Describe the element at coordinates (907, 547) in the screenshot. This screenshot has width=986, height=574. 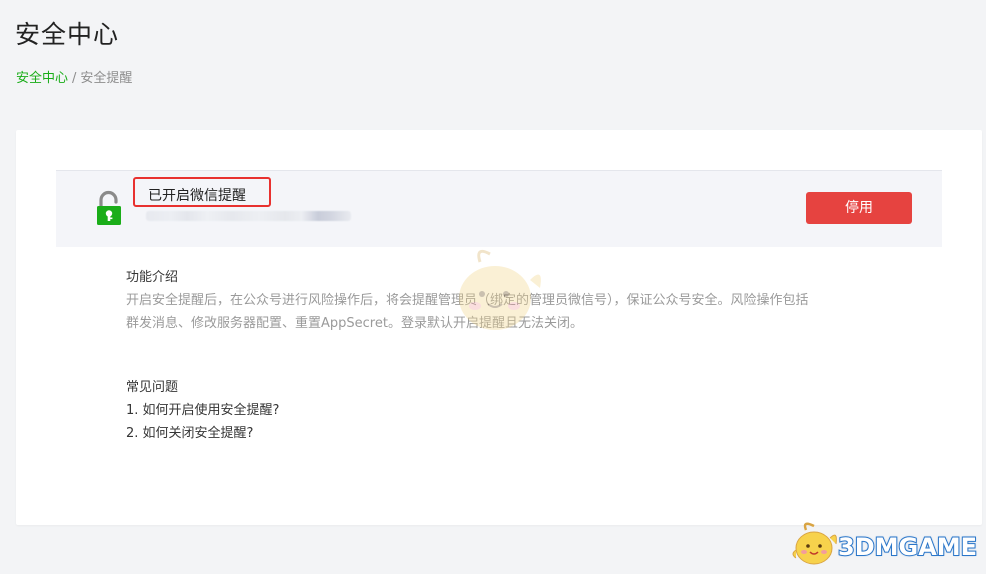
I see `watermark-text: 3DMGAME` at that location.